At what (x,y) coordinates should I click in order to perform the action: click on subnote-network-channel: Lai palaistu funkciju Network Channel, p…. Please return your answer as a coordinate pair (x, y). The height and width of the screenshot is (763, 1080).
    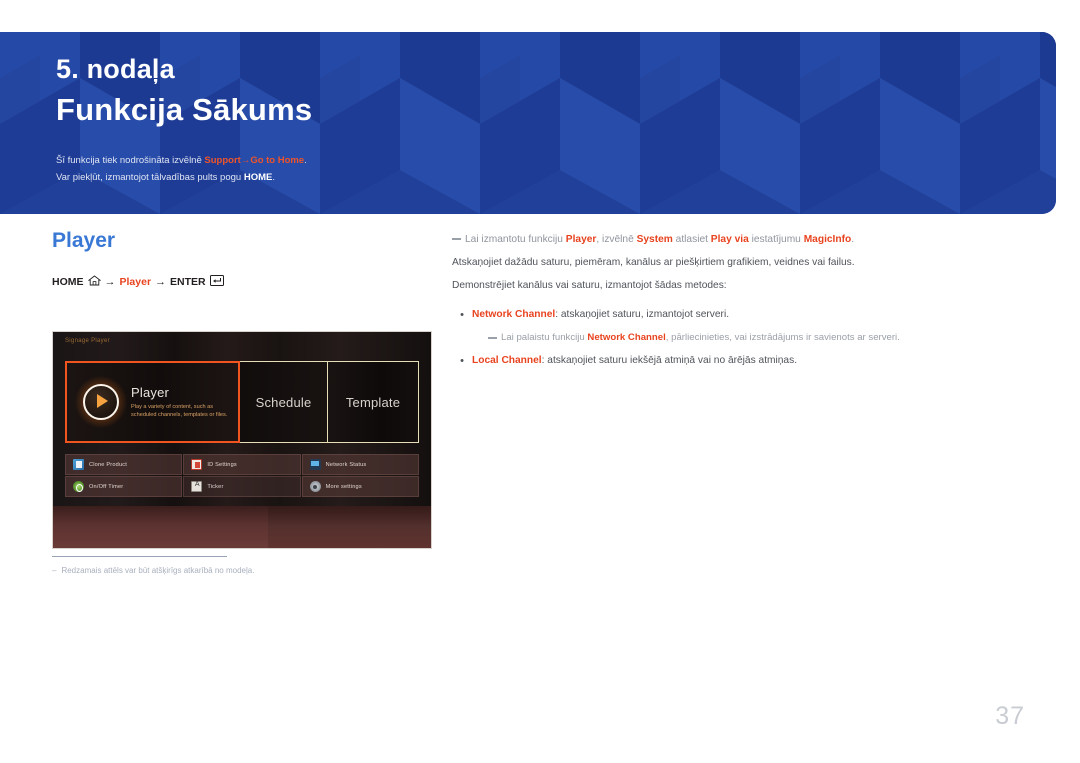
    Looking at the image, I should click on (760, 338).